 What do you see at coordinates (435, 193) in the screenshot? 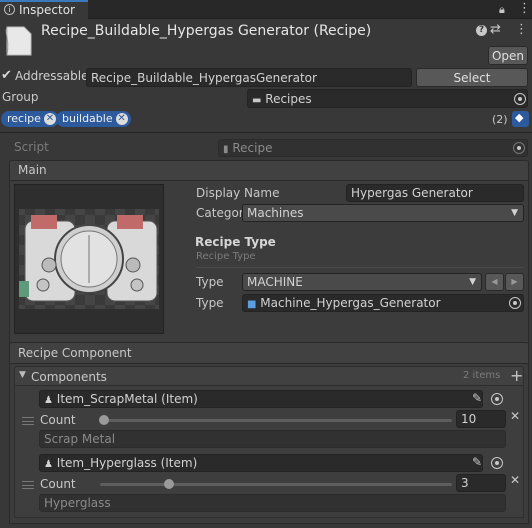
I see `display-name-field: Hypergas Generator` at bounding box center [435, 193].